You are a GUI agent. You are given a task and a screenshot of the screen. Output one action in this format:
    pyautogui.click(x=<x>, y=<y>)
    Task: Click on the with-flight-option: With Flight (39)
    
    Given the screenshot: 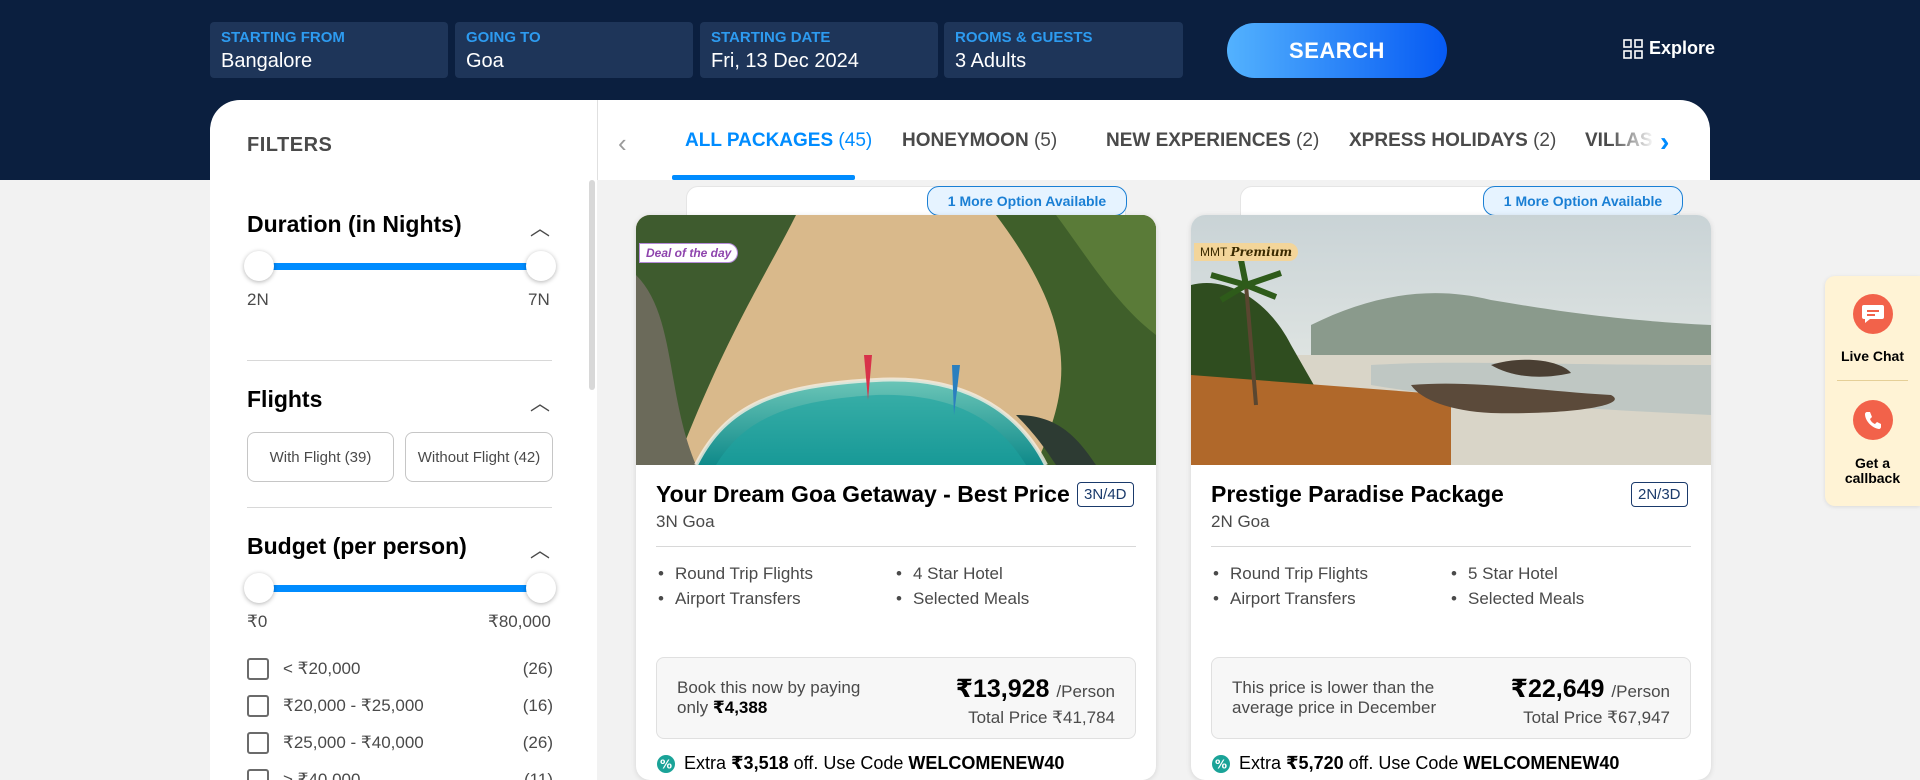 What is the action you would take?
    pyautogui.click(x=320, y=457)
    